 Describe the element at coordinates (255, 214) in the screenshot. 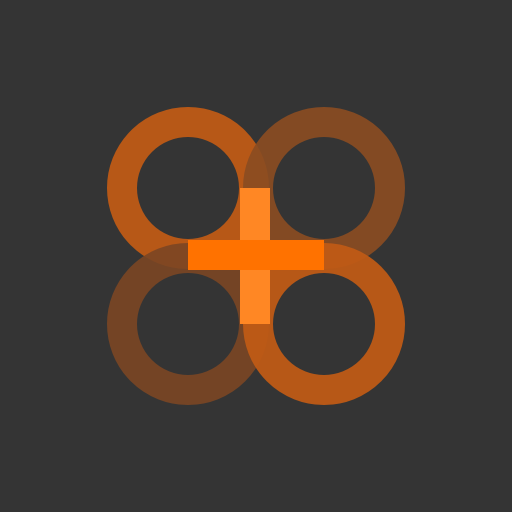

I see `top-left-overlap-highlight` at that location.